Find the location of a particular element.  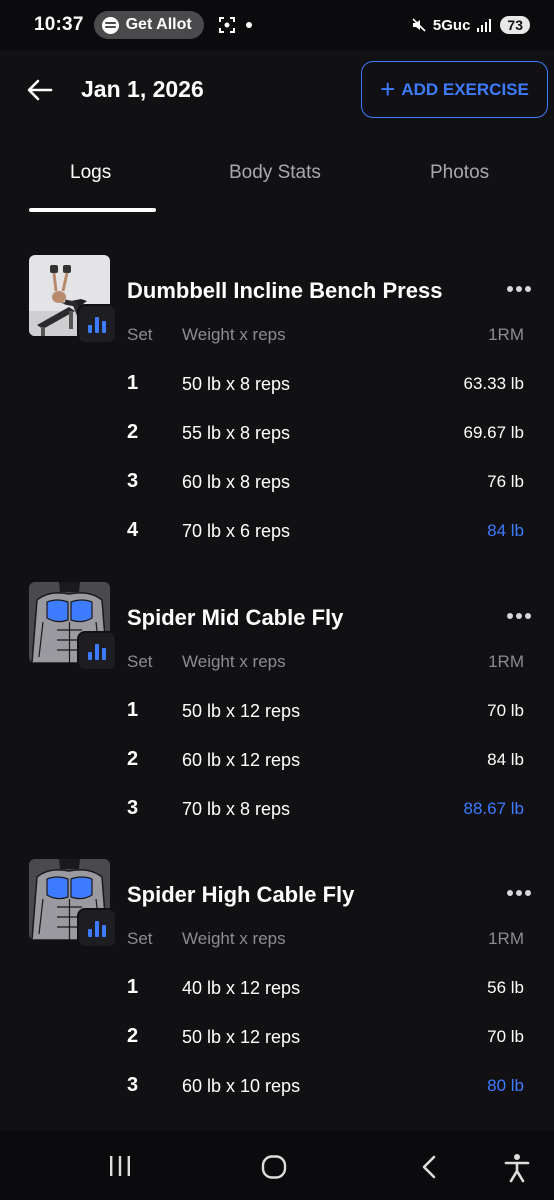

tab-photos: Photos is located at coordinates (459, 173).